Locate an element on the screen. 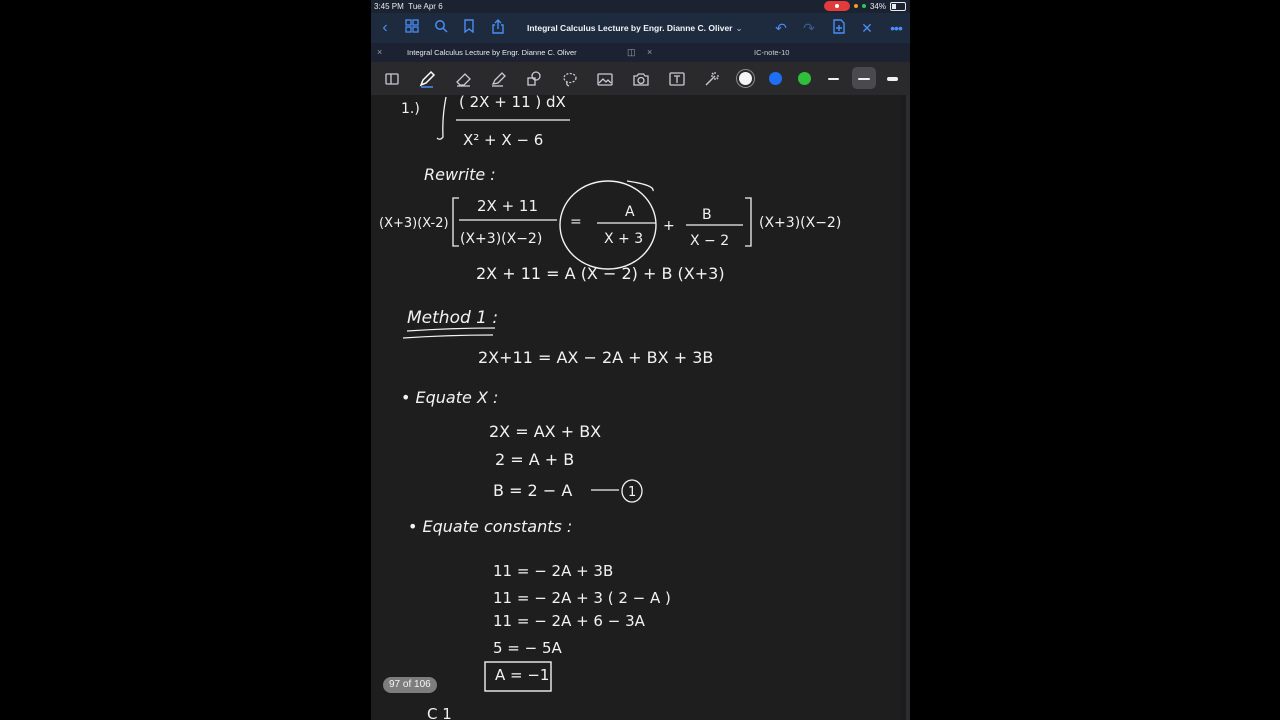 Image resolution: width=1280 pixels, height=720 pixels. expansion-equation: 2X + 11 = A (X − 2) + B (X+3) is located at coordinates (600, 273).